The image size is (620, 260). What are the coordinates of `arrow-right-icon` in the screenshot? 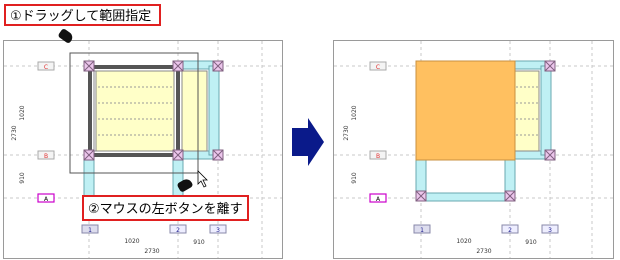 It's located at (308, 142).